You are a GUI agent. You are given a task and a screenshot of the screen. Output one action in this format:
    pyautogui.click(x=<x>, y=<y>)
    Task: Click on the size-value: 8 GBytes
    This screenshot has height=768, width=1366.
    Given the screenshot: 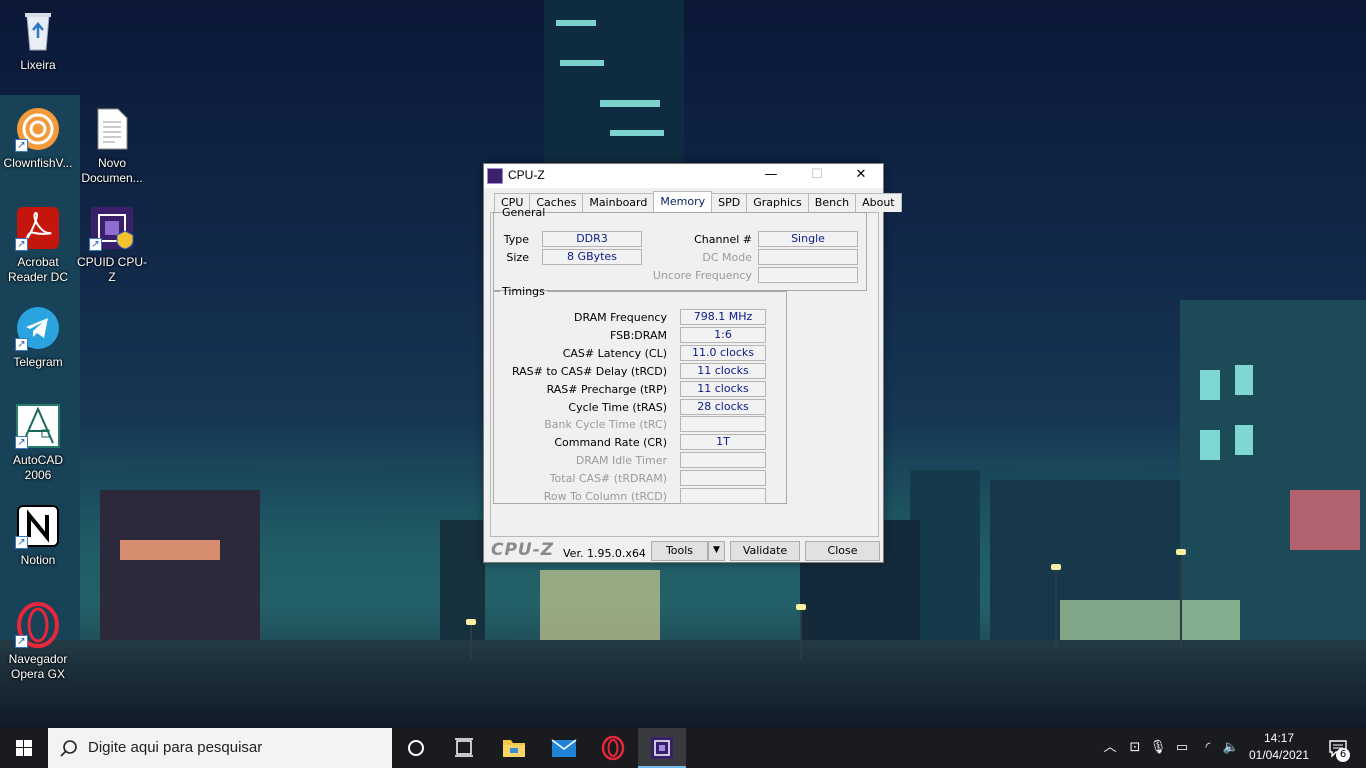 What is the action you would take?
    pyautogui.click(x=592, y=257)
    